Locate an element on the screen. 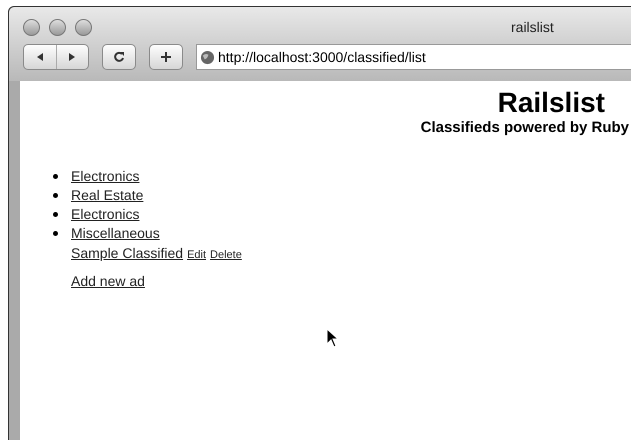  mouse-pointer-icon is located at coordinates (332, 338).